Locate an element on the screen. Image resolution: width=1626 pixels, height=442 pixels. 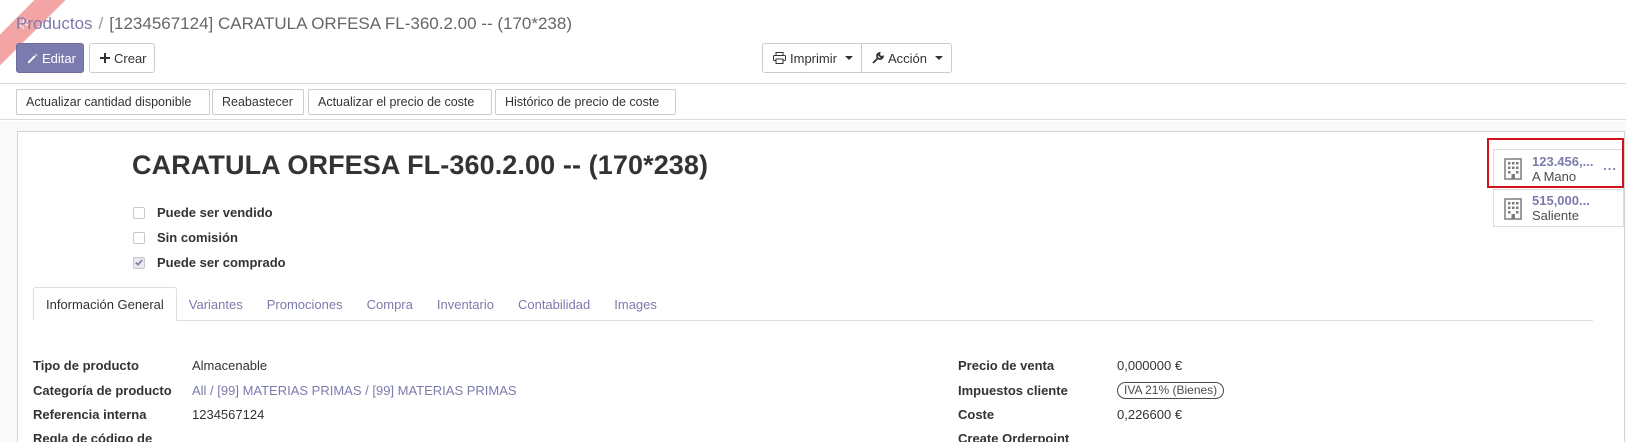
plus-icon is located at coordinates (105, 58).